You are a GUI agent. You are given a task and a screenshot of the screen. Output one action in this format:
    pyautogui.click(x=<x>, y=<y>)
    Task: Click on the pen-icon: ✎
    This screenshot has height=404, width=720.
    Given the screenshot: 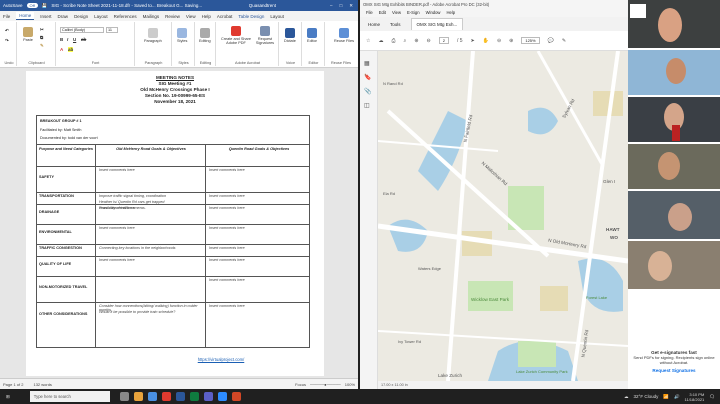 What is the action you would take?
    pyautogui.click(x=564, y=41)
    